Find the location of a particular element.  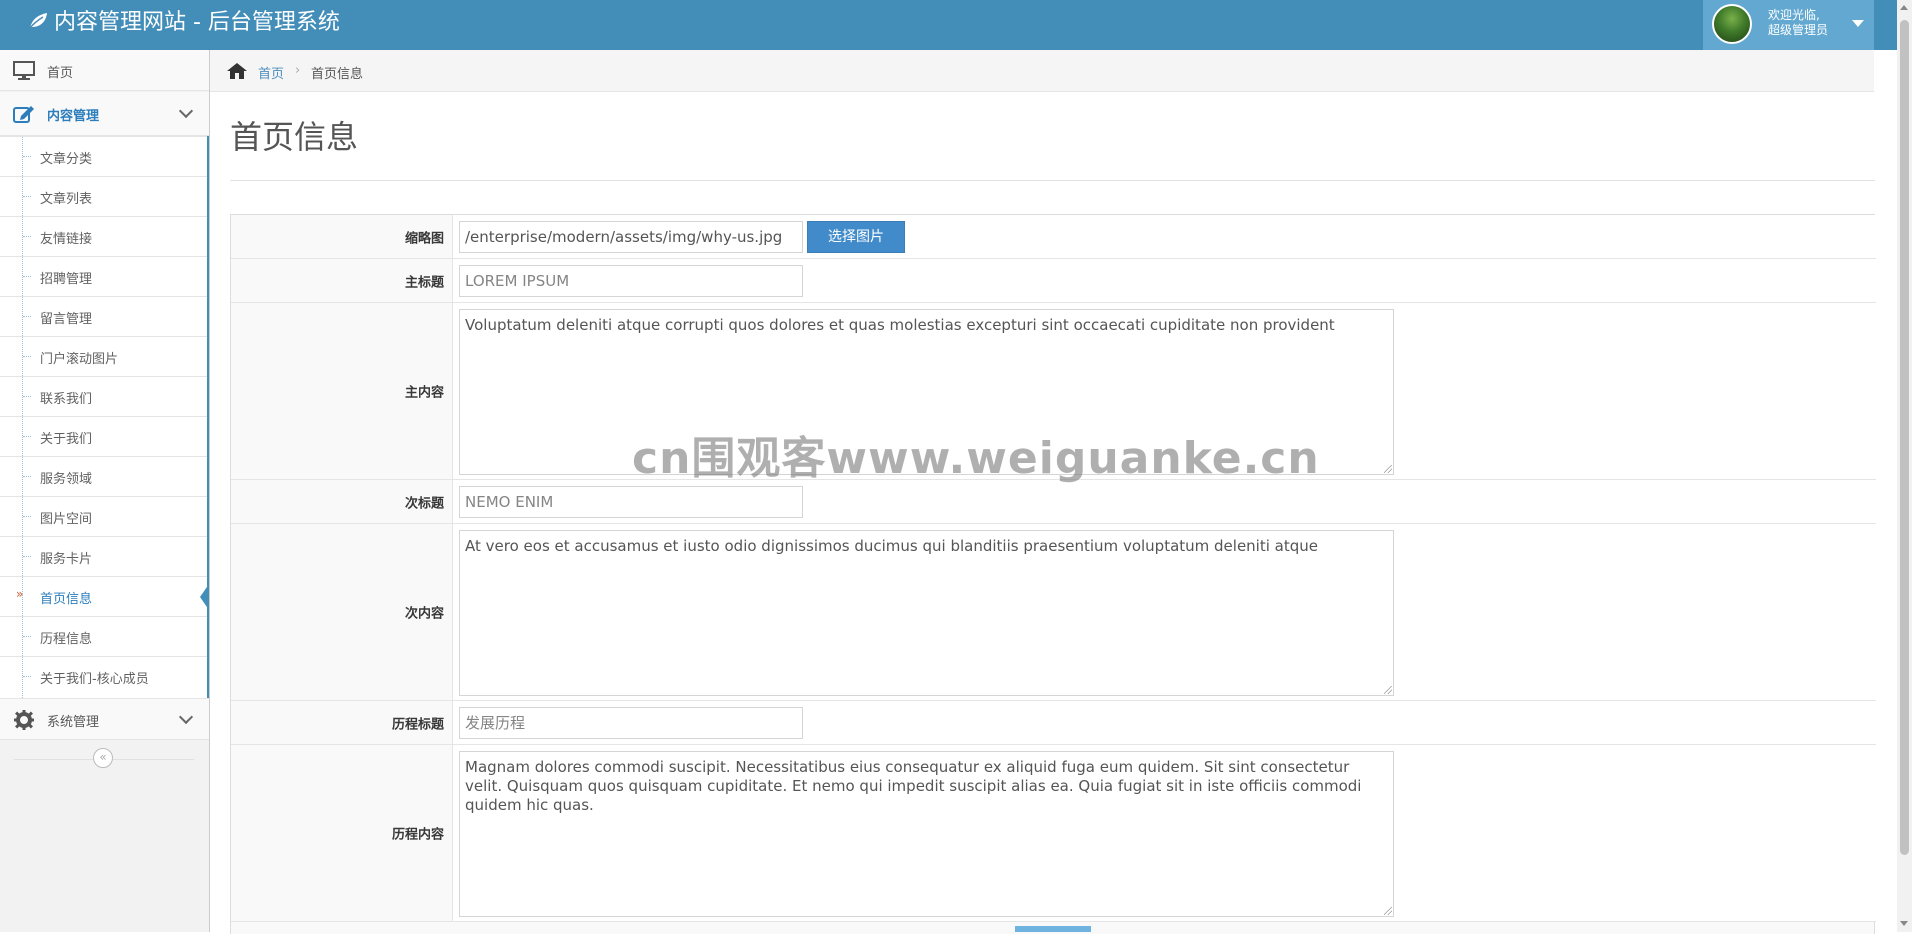

sidebar-item-service-cards: 服务卡片 is located at coordinates (103, 556).